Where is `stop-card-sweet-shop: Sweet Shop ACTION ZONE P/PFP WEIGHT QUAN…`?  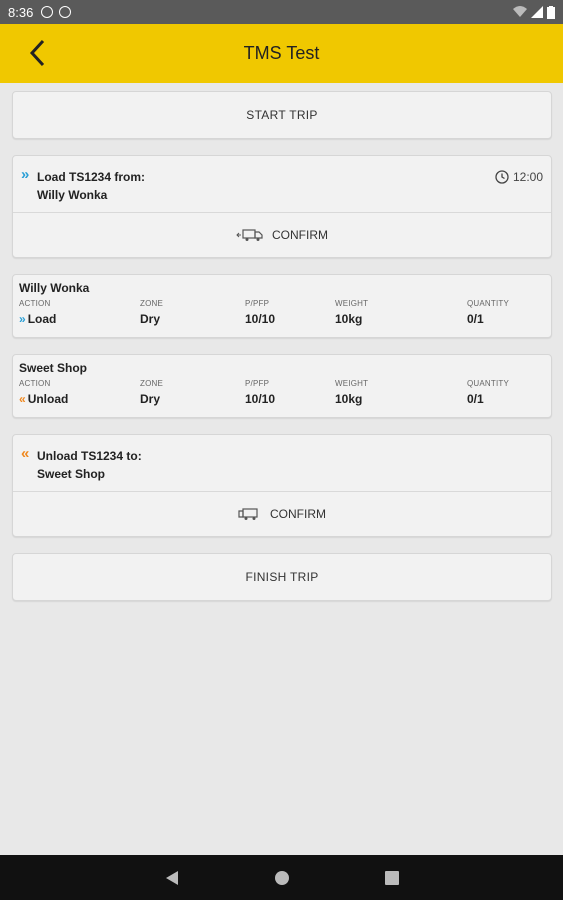
stop-card-sweet-shop: Sweet Shop ACTION ZONE P/PFP WEIGHT QUAN… is located at coordinates (282, 386).